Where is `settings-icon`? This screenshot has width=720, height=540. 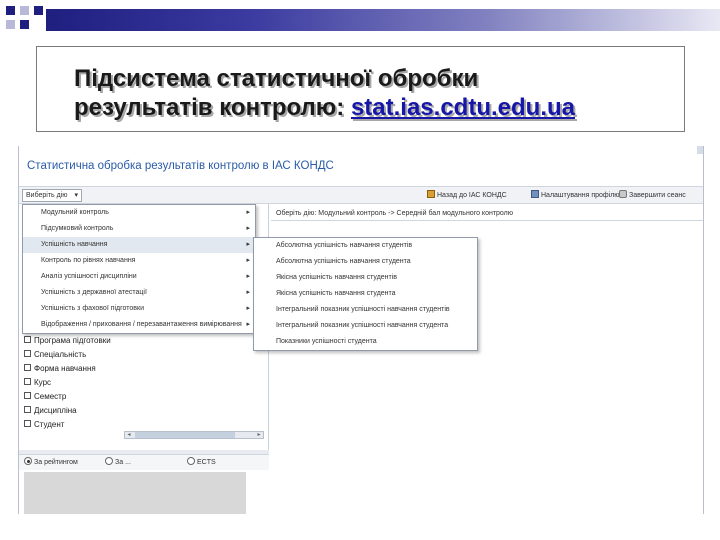
settings-icon is located at coordinates (535, 194).